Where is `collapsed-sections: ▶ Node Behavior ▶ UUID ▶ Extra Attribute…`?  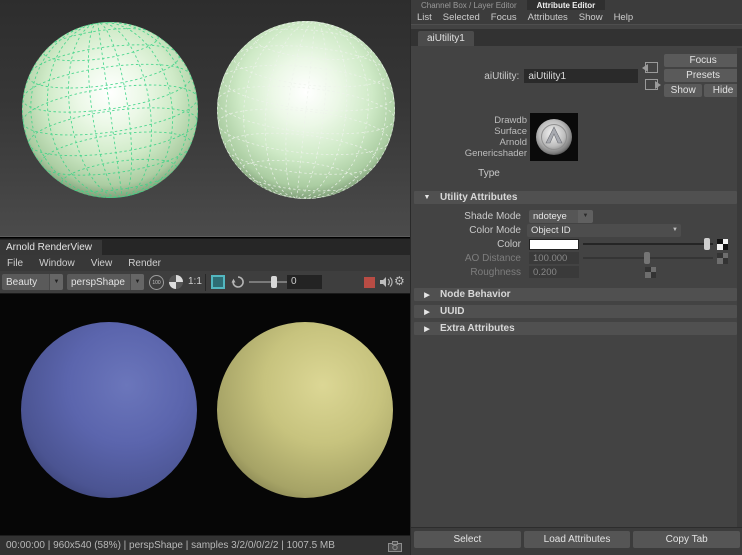 collapsed-sections: ▶ Node Behavior ▶ UUID ▶ Extra Attribute… is located at coordinates (576, 311).